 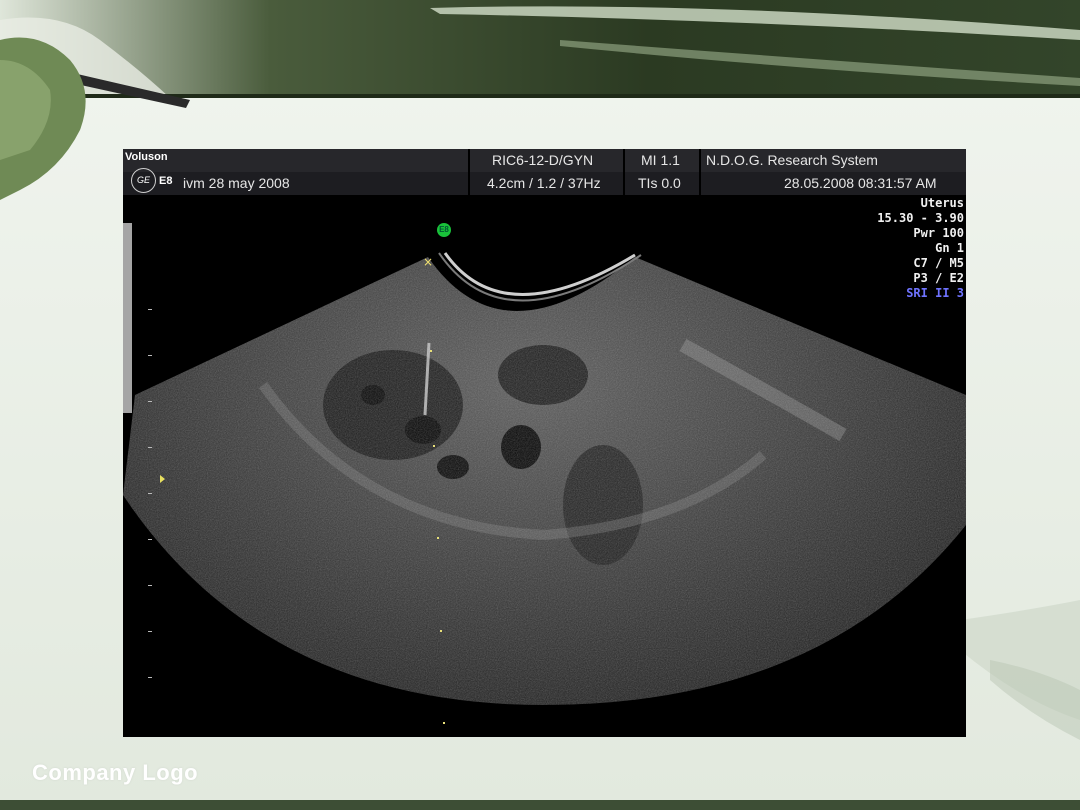 What do you see at coordinates (660, 160) in the screenshot?
I see `mi-value: MI 1.1` at bounding box center [660, 160].